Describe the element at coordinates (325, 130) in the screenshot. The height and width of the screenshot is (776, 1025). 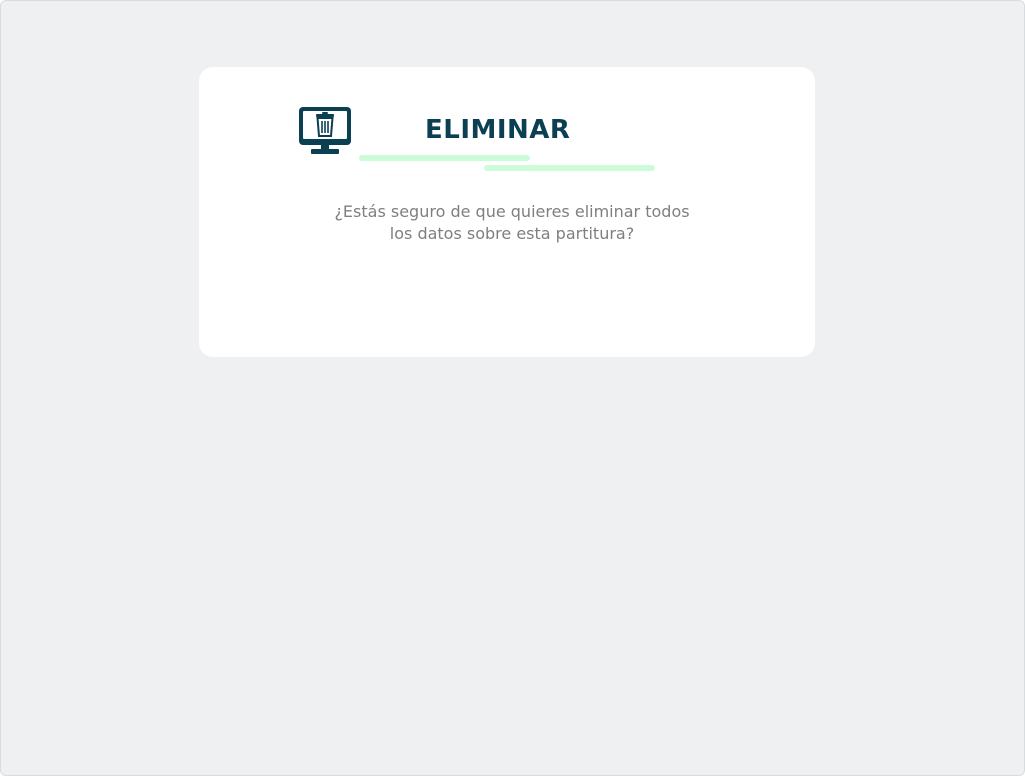
I see `monitor-trash-icon` at that location.